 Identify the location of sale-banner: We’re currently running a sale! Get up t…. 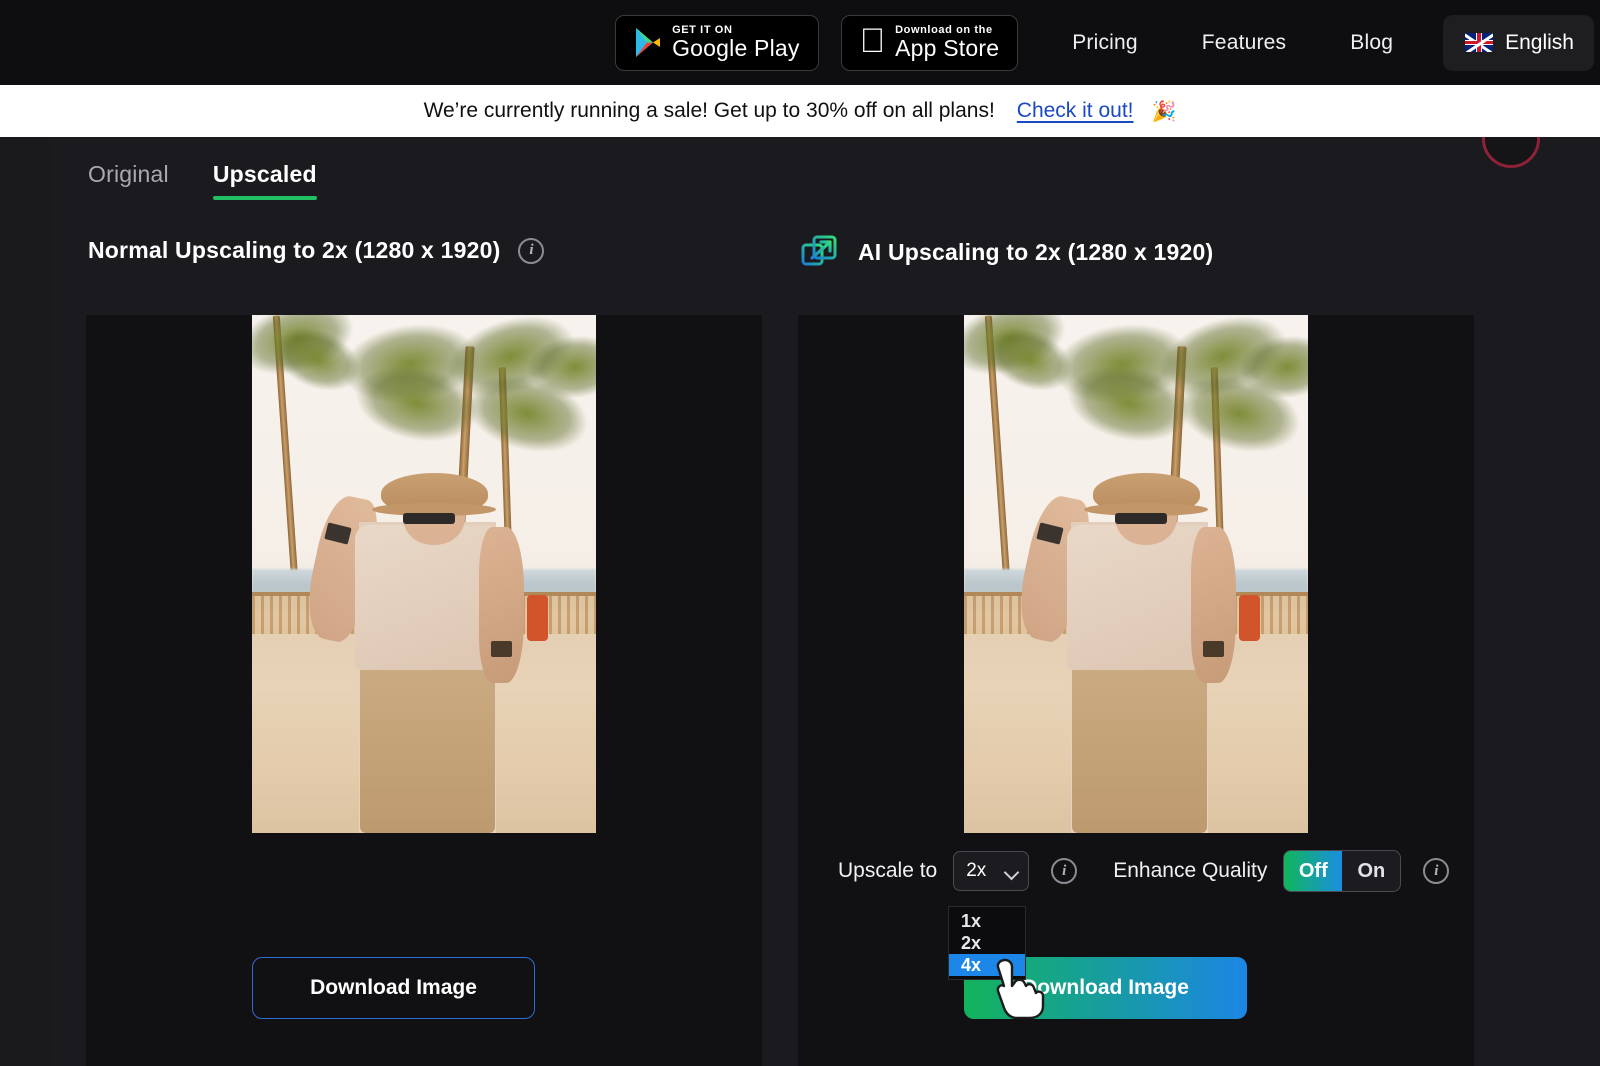
(800, 111).